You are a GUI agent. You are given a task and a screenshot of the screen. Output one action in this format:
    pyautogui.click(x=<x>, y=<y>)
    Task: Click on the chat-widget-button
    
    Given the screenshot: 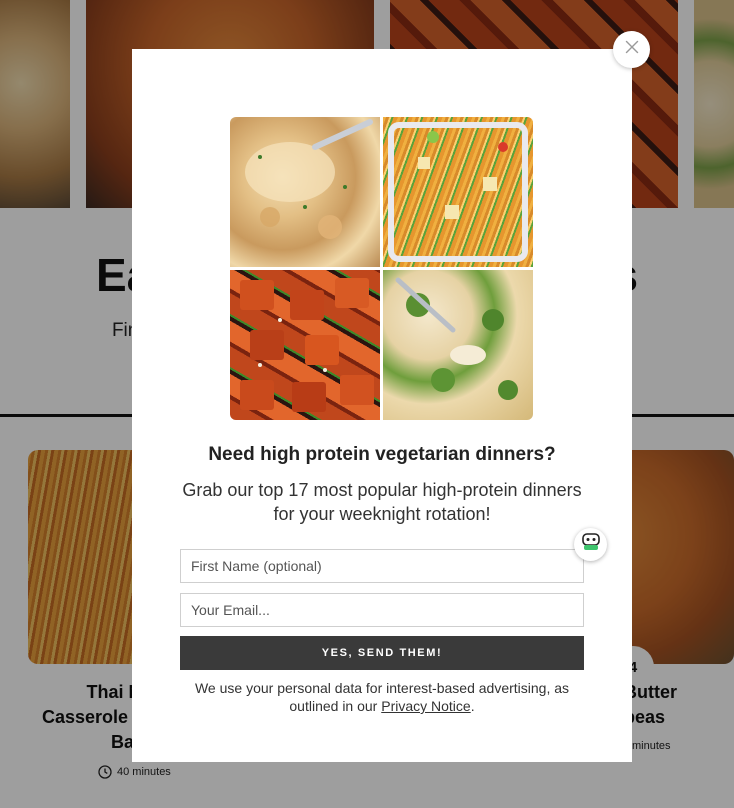 What is the action you would take?
    pyautogui.click(x=590, y=544)
    